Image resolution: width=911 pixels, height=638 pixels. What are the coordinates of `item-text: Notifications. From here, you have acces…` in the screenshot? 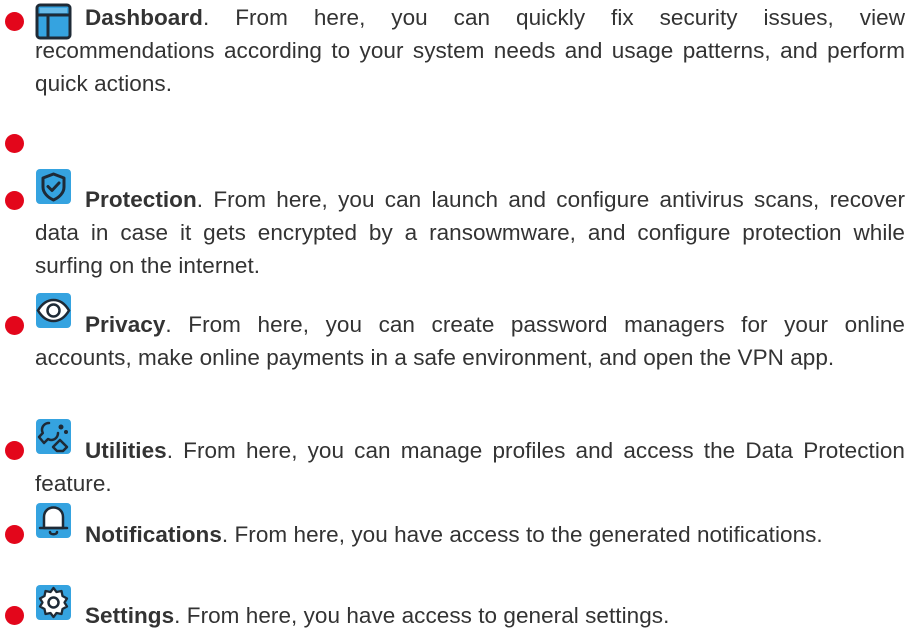 It's located at (470, 534).